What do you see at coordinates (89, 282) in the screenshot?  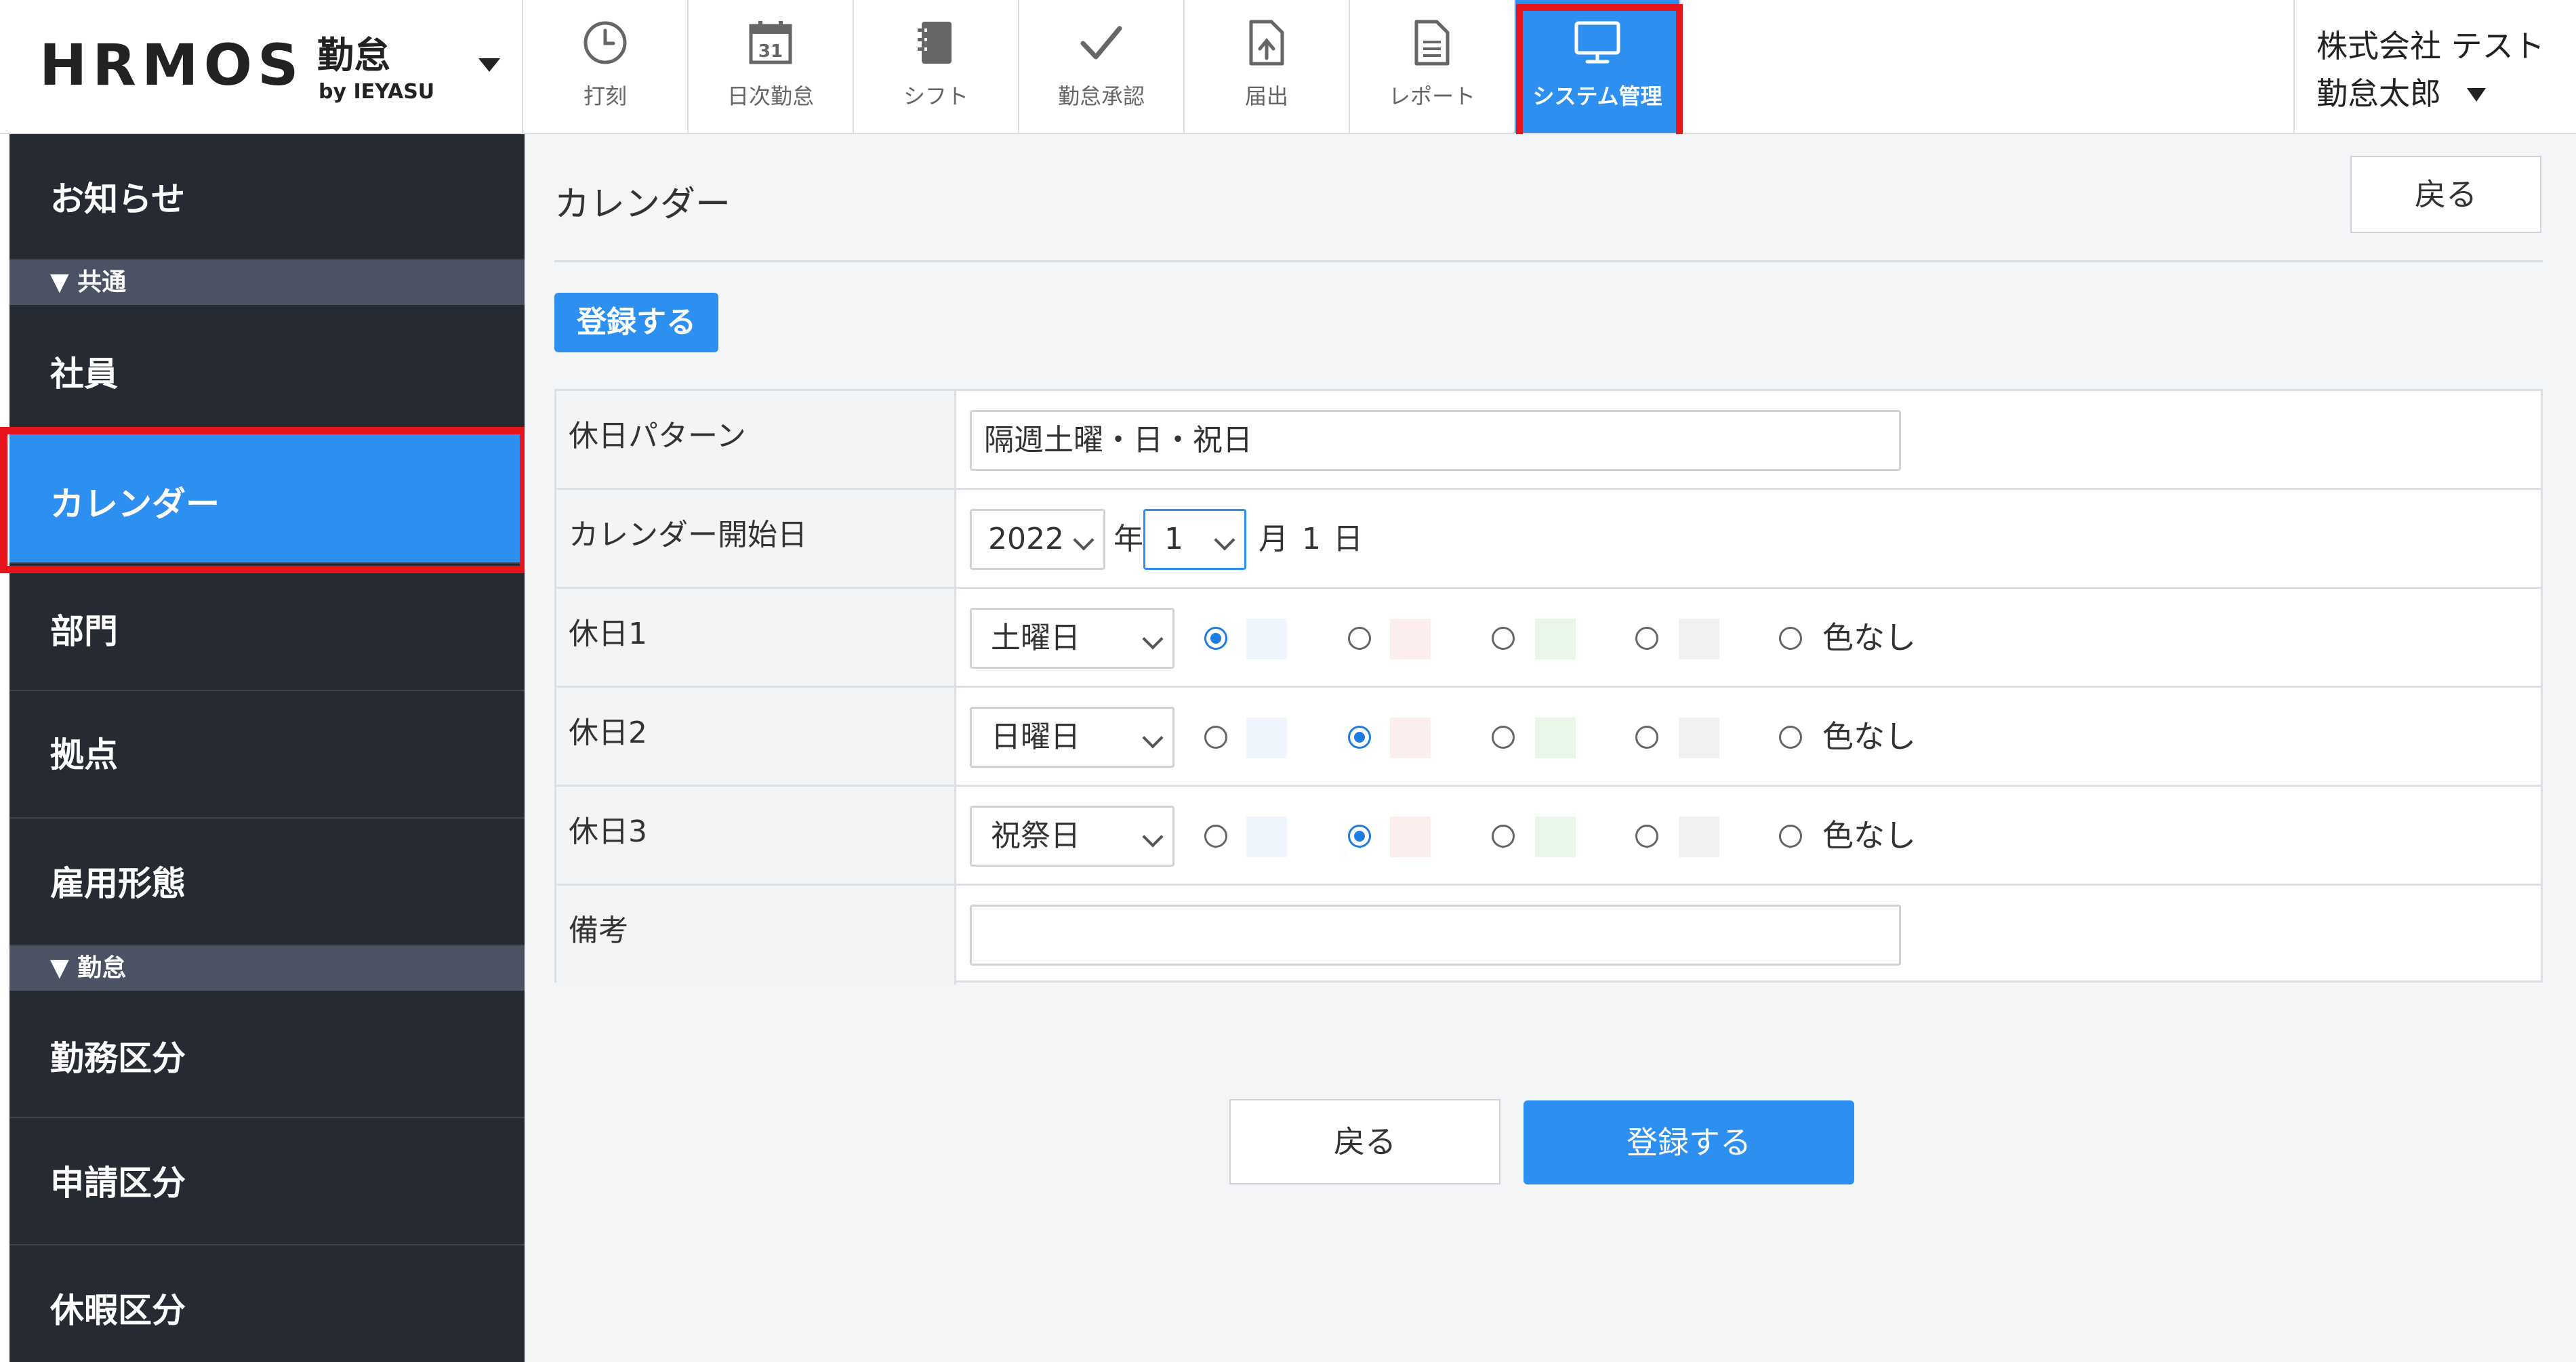 I see `sidebar-section-label: ▼ 共通` at bounding box center [89, 282].